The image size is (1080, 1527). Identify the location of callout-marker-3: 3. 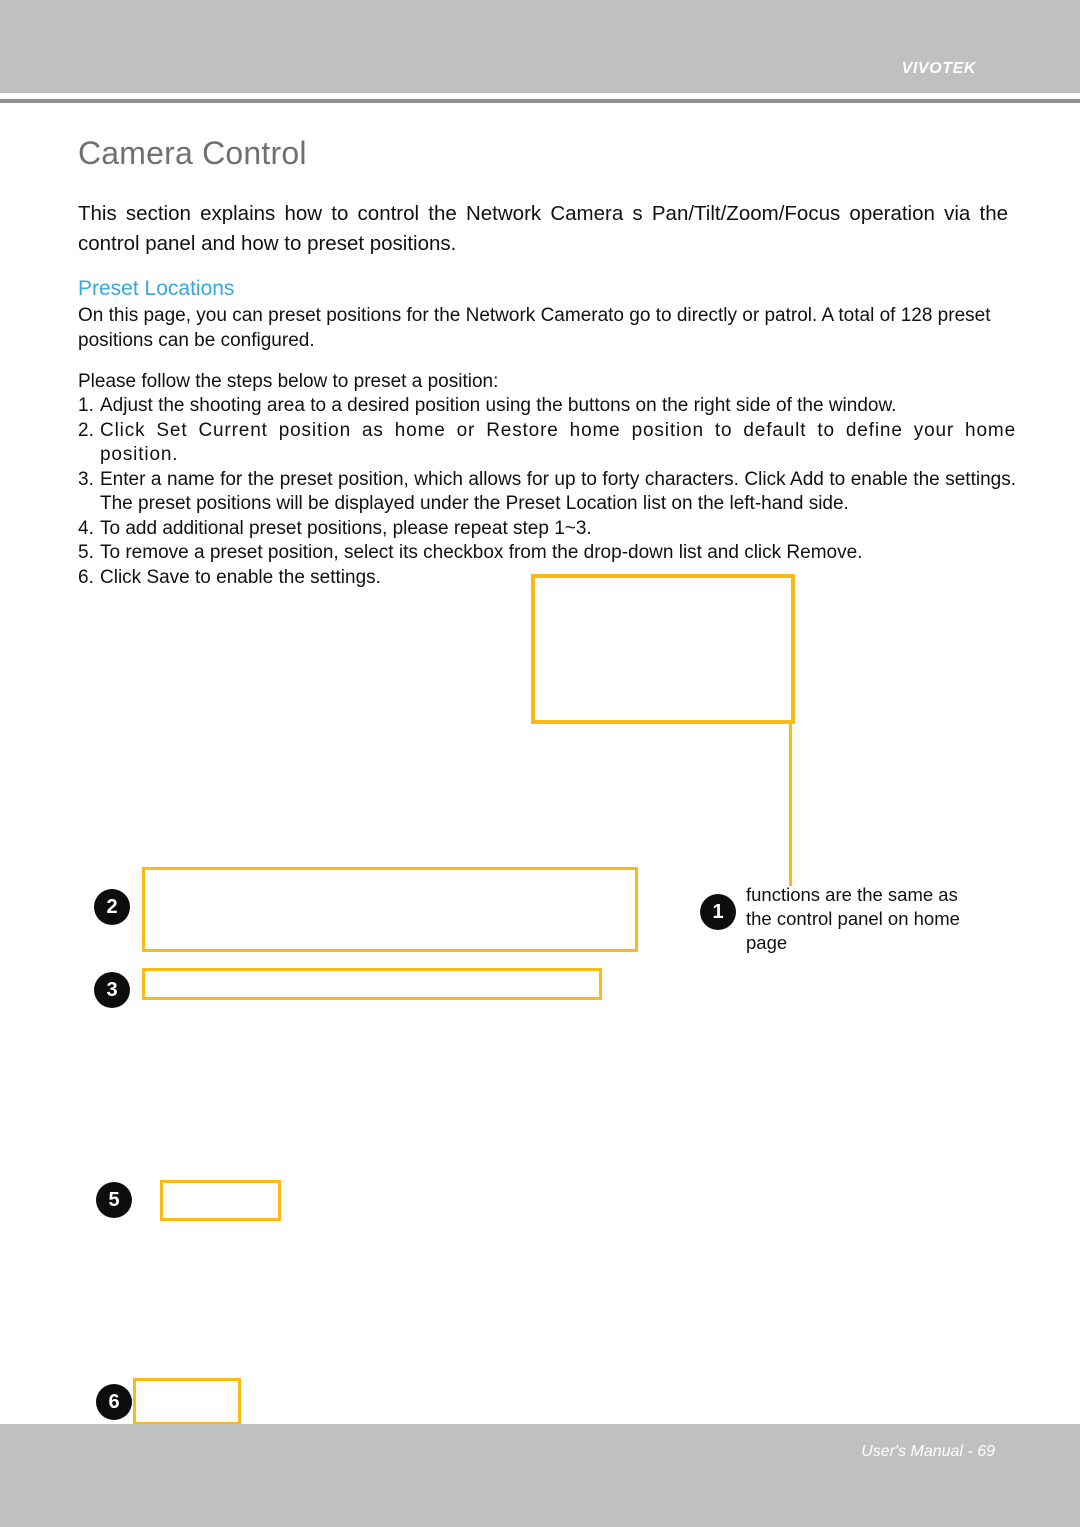
(112, 990).